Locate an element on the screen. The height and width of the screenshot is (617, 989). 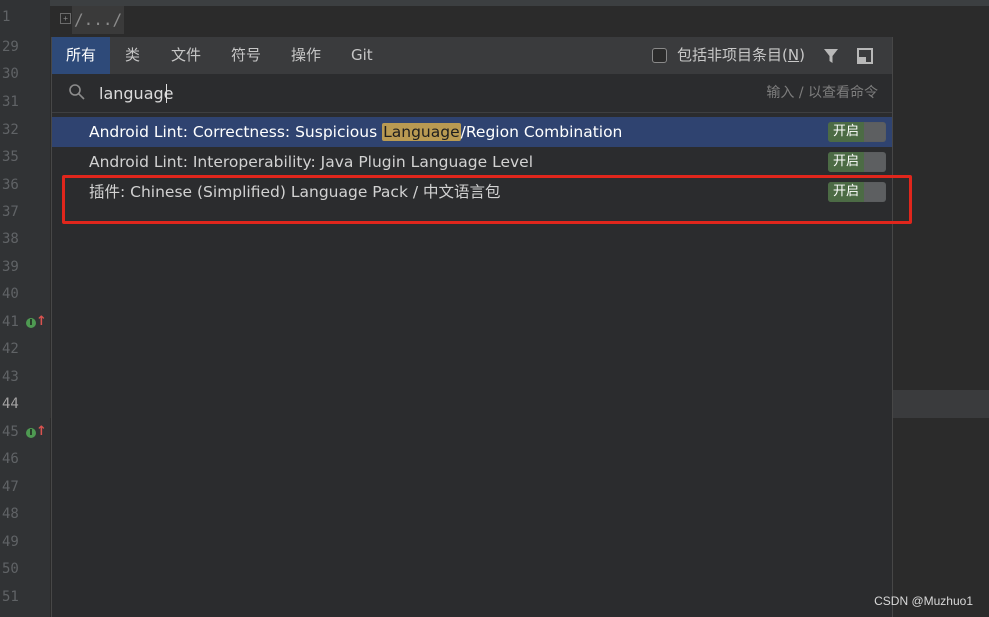
search-input is located at coordinates (399, 93).